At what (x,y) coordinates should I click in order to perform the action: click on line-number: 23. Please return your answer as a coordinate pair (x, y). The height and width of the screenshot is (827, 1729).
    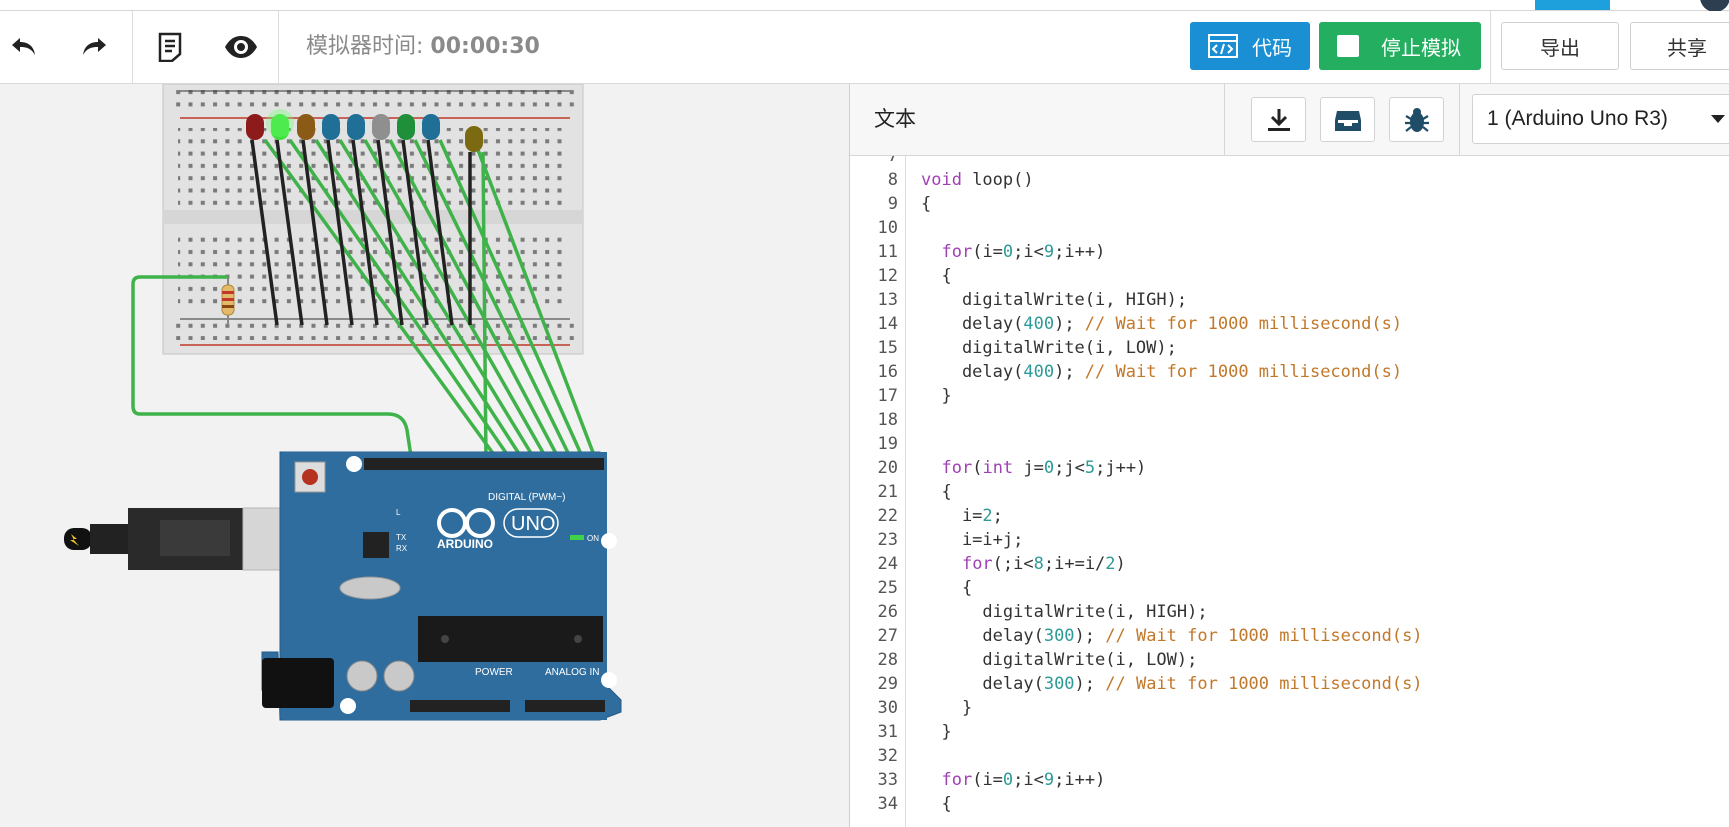
    Looking at the image, I should click on (887, 540).